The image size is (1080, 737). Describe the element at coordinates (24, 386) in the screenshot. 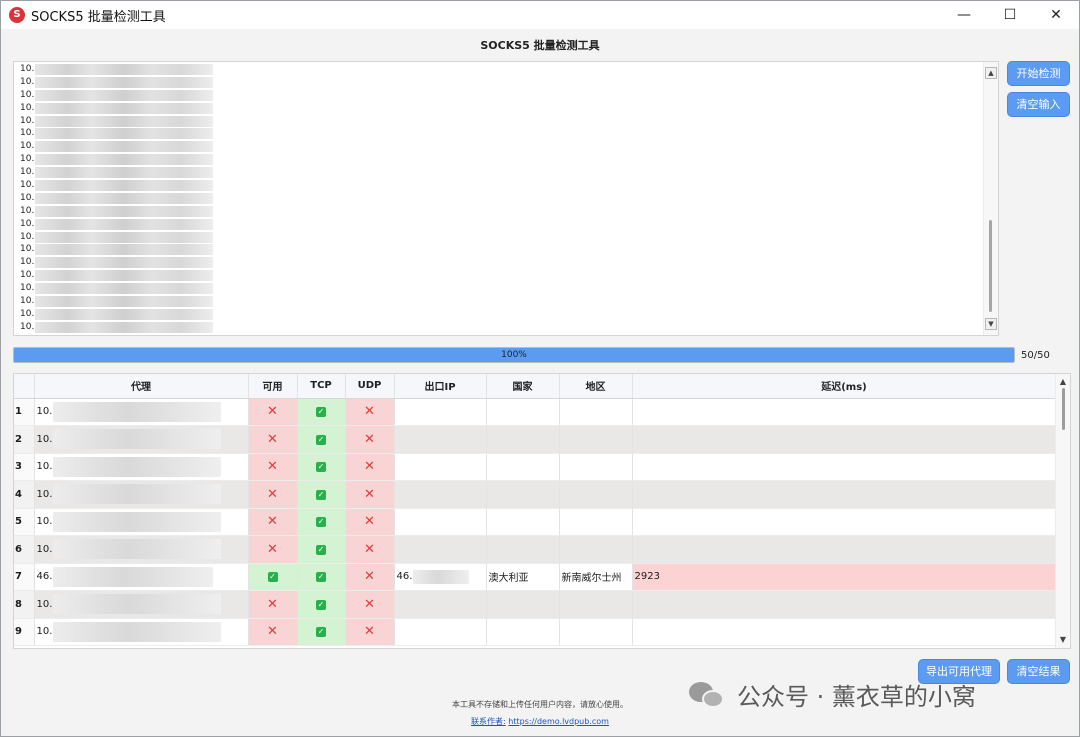

I see `row-number-header` at that location.